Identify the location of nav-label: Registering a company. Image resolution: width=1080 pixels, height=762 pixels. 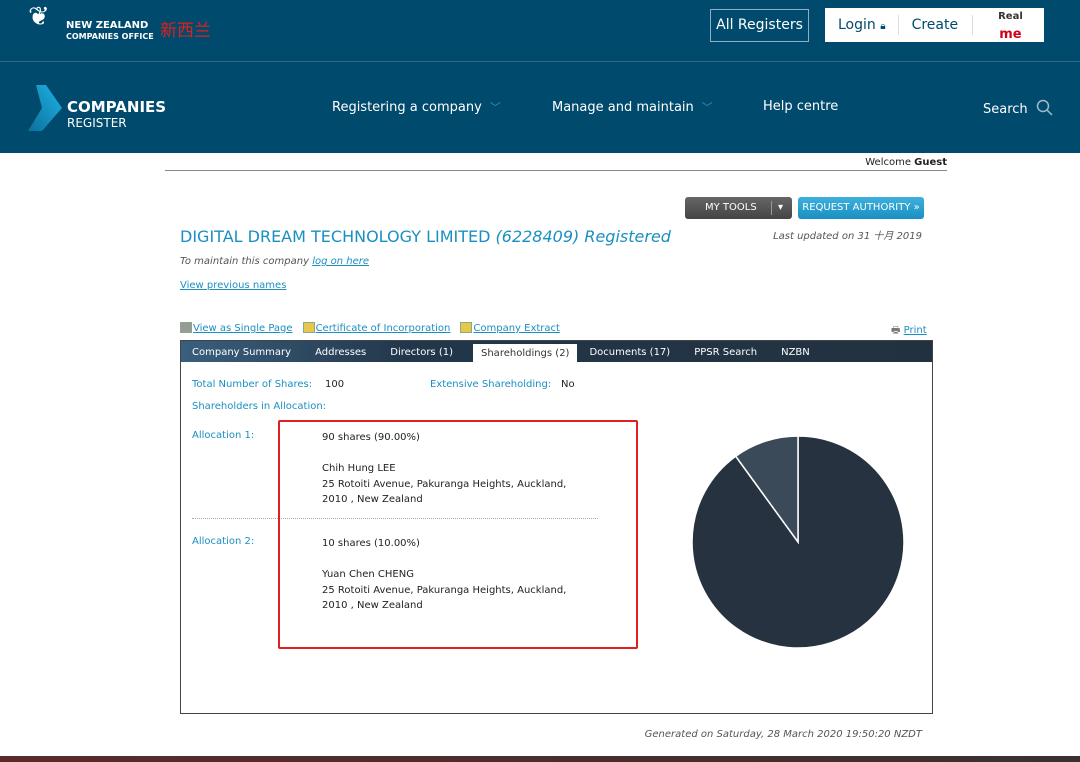
(407, 107).